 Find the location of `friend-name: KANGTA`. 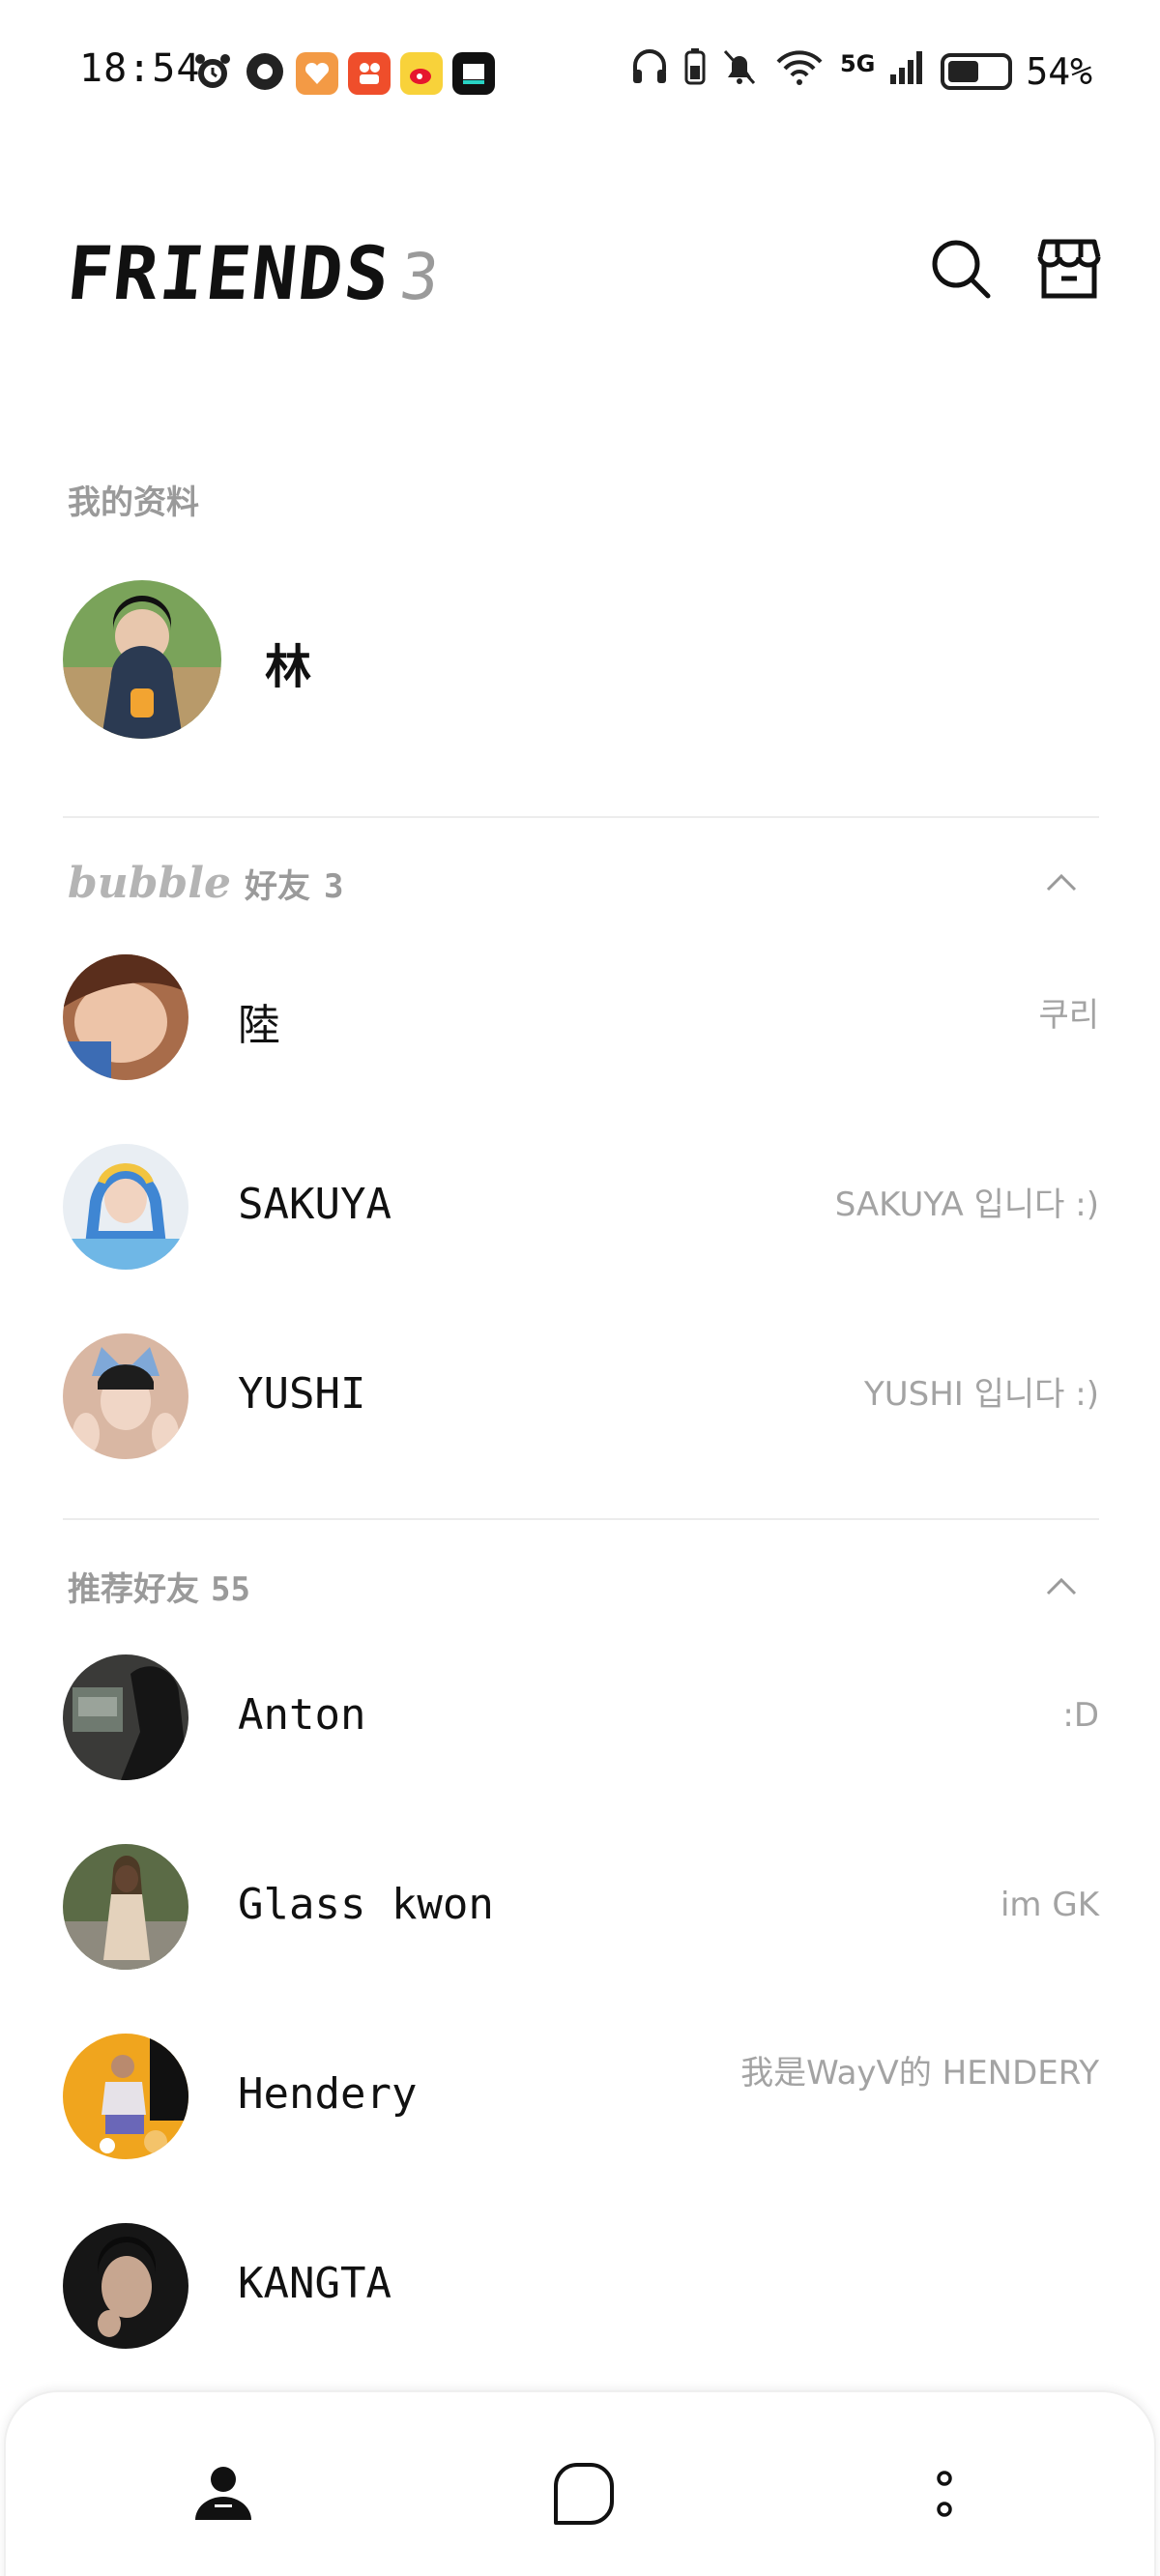

friend-name: KANGTA is located at coordinates (315, 2283).